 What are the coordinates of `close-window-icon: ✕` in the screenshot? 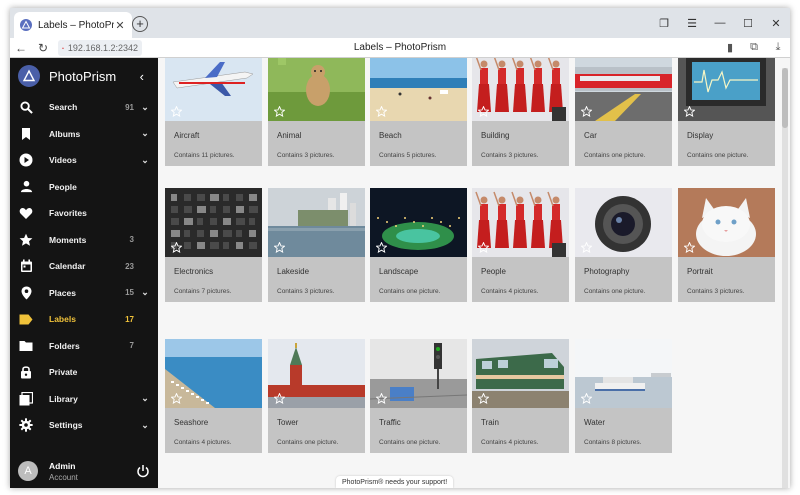 It's located at (776, 23).